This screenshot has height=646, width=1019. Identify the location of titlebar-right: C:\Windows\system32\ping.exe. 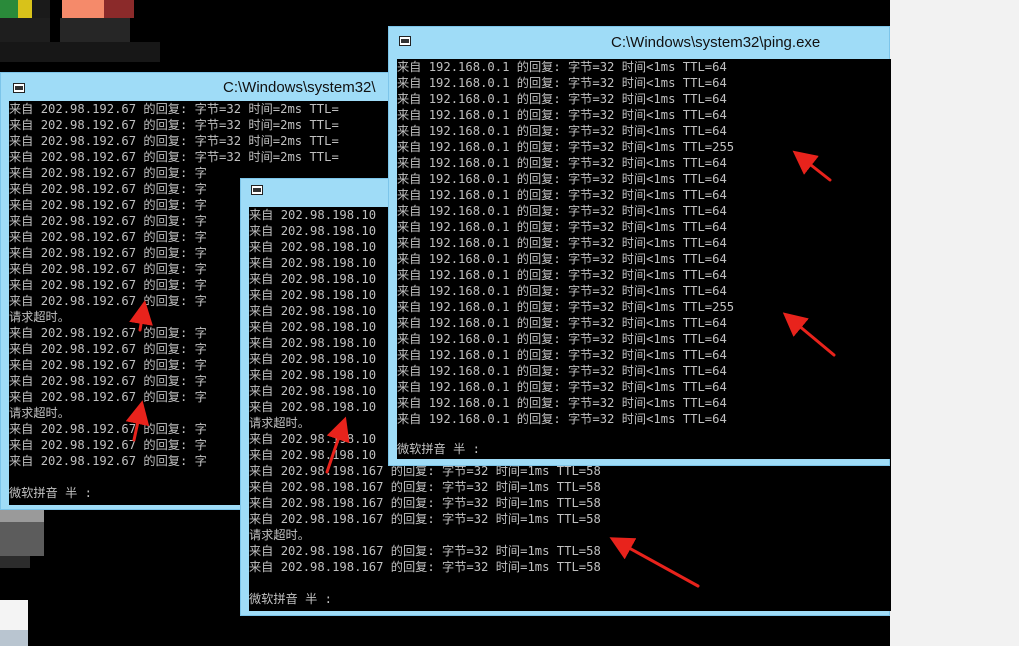
(639, 41).